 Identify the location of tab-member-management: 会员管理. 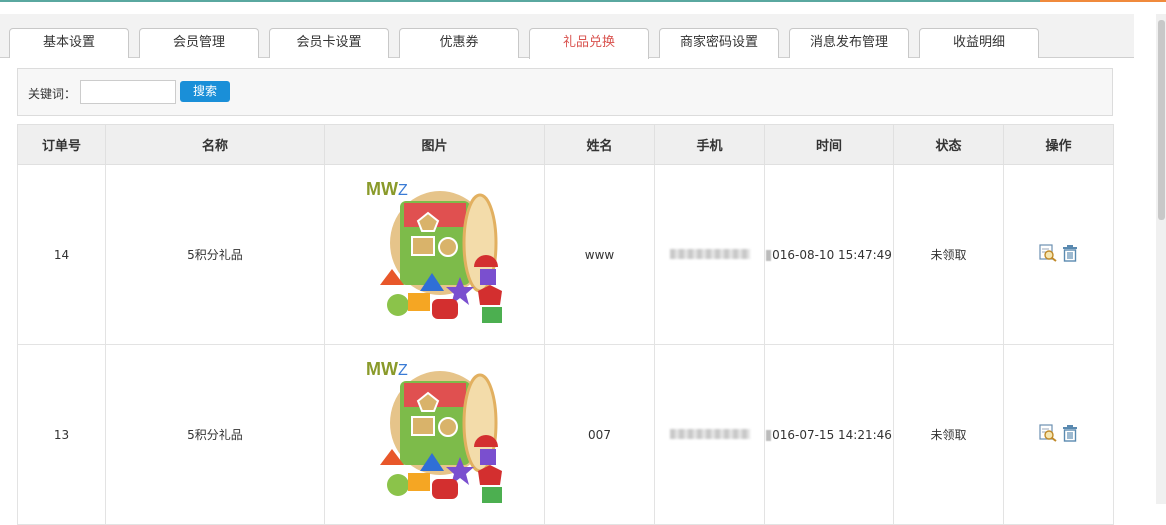
(199, 43).